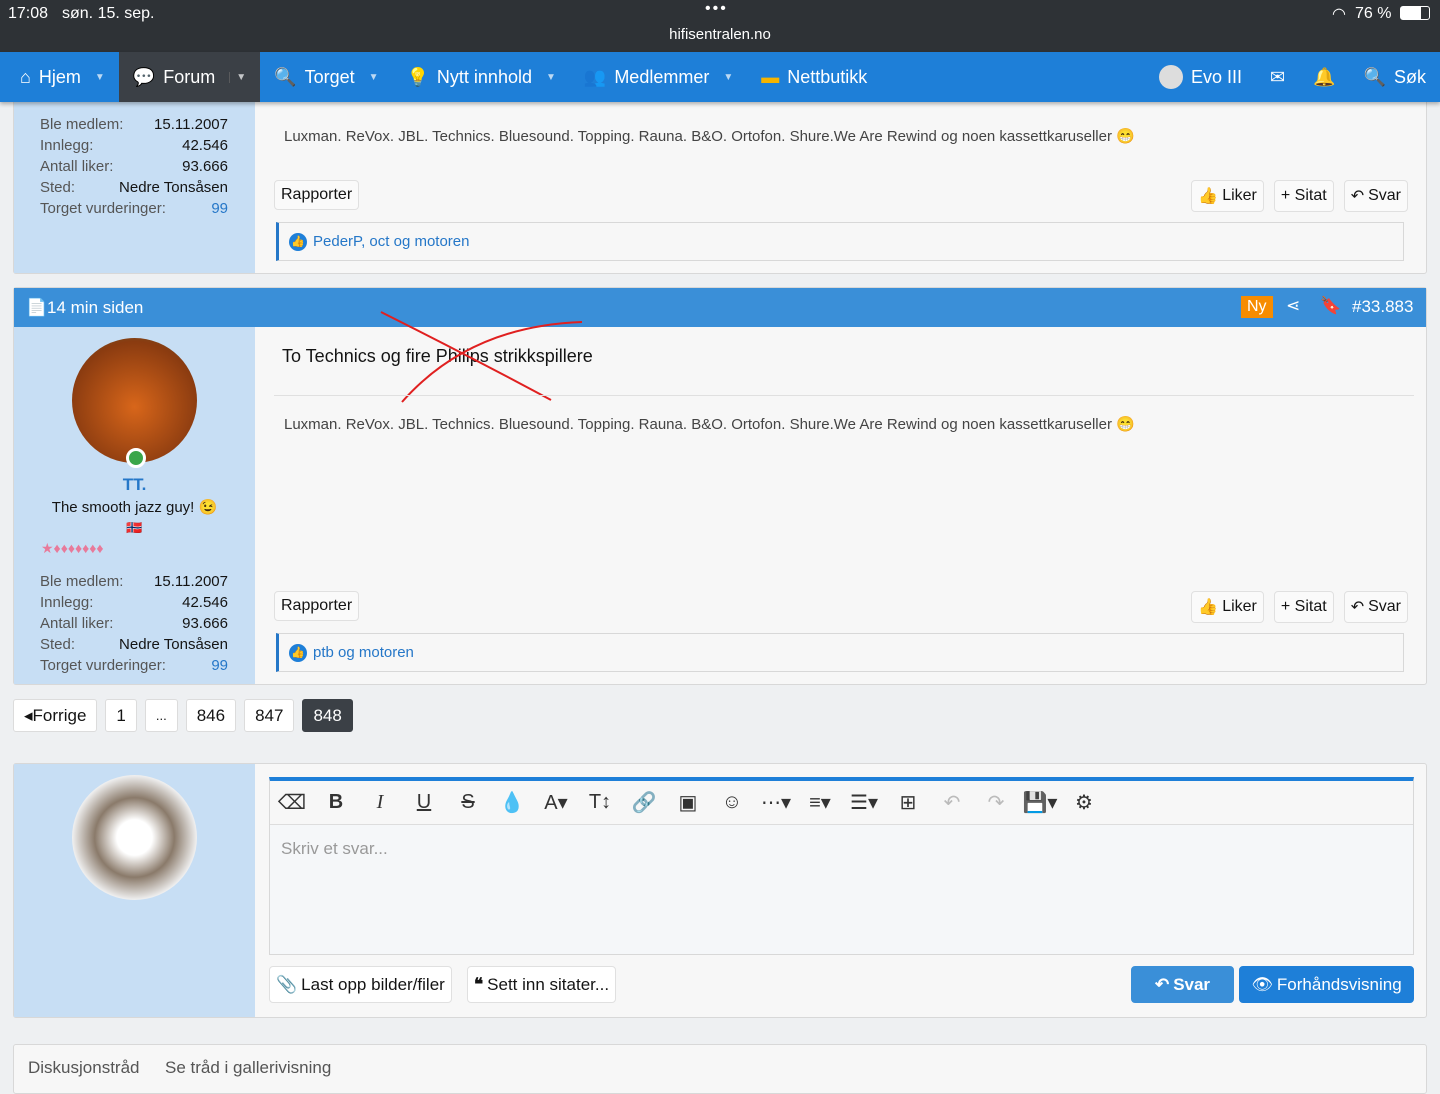 The image size is (1440, 1094). What do you see at coordinates (380, 802) in the screenshot?
I see `italic-icon: I` at bounding box center [380, 802].